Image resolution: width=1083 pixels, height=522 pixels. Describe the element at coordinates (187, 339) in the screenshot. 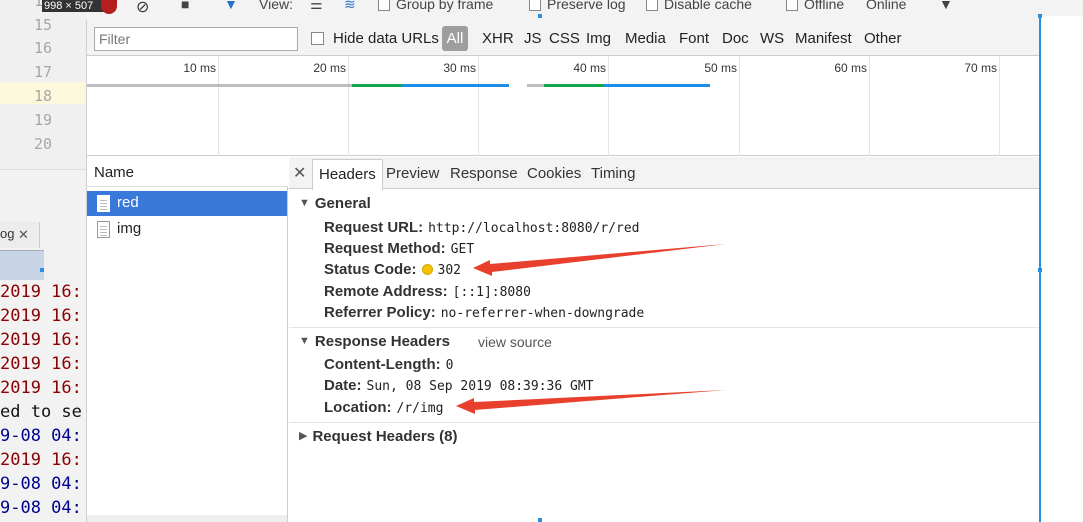

I see `request-list: Name red img` at that location.